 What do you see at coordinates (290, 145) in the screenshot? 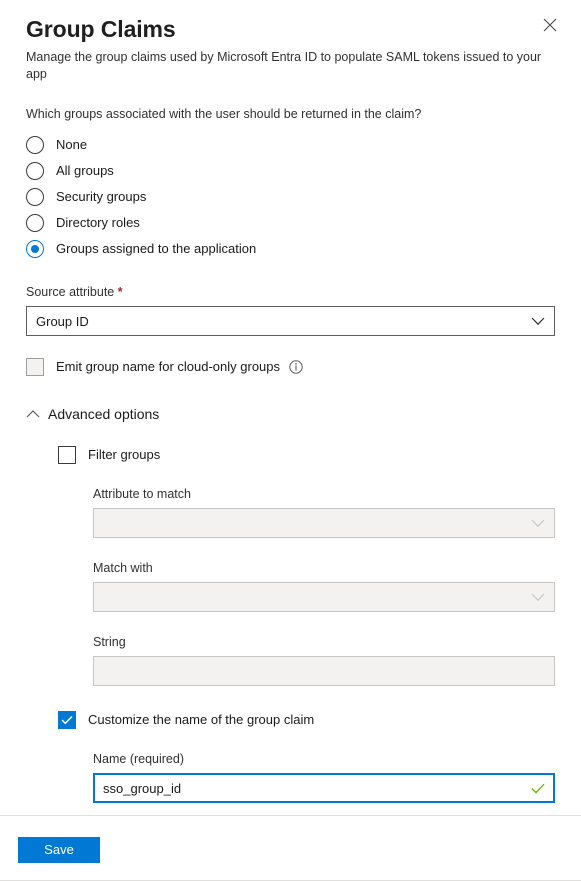
I see `radio-option-none: None` at bounding box center [290, 145].